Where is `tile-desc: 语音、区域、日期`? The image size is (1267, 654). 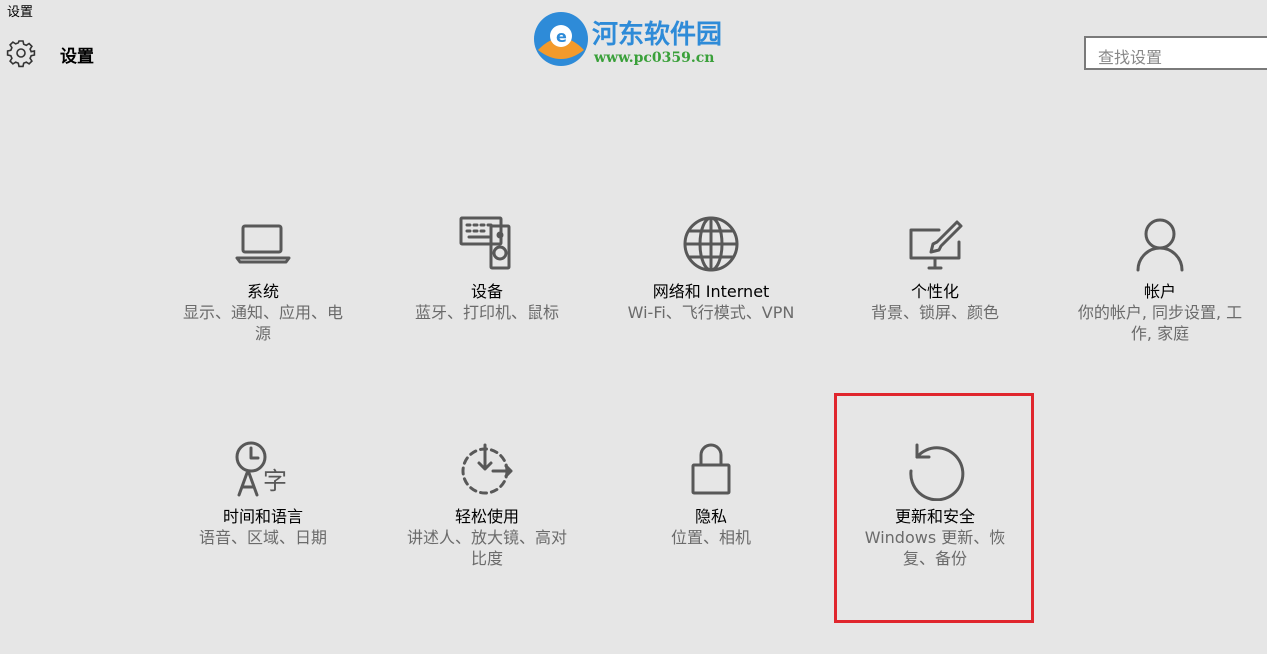 tile-desc: 语音、区域、日期 is located at coordinates (262, 537).